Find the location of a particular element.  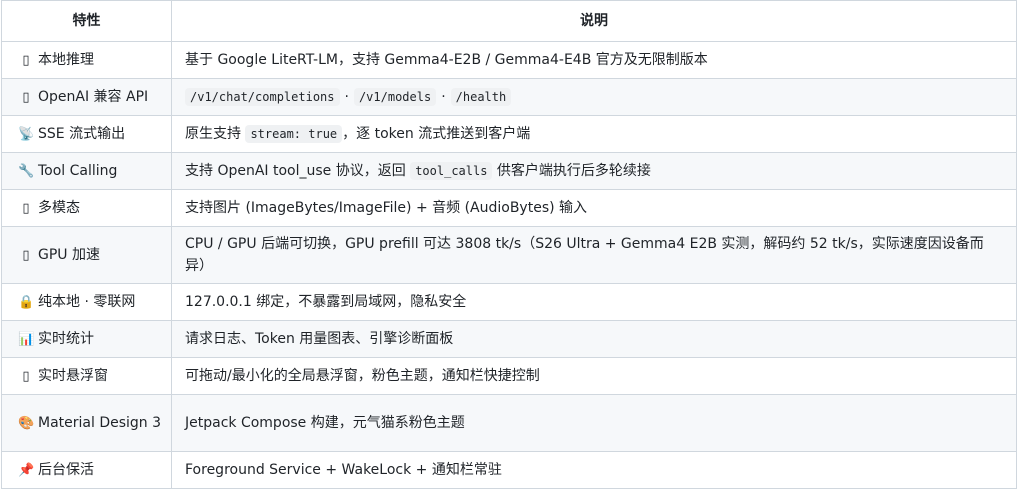

feature-cell: 🎨 Material Design 3 is located at coordinates (86, 423).